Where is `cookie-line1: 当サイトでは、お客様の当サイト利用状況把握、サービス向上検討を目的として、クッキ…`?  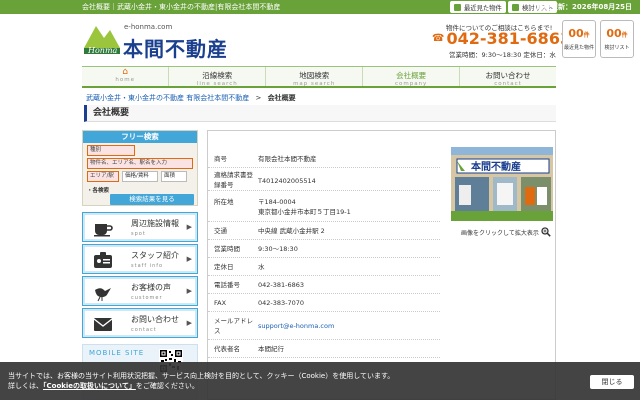
cookie-line1: 当サイトでは、お客様の当サイト利用状況把握、サービス向上検討を目的として、クッキ… is located at coordinates (201, 376).